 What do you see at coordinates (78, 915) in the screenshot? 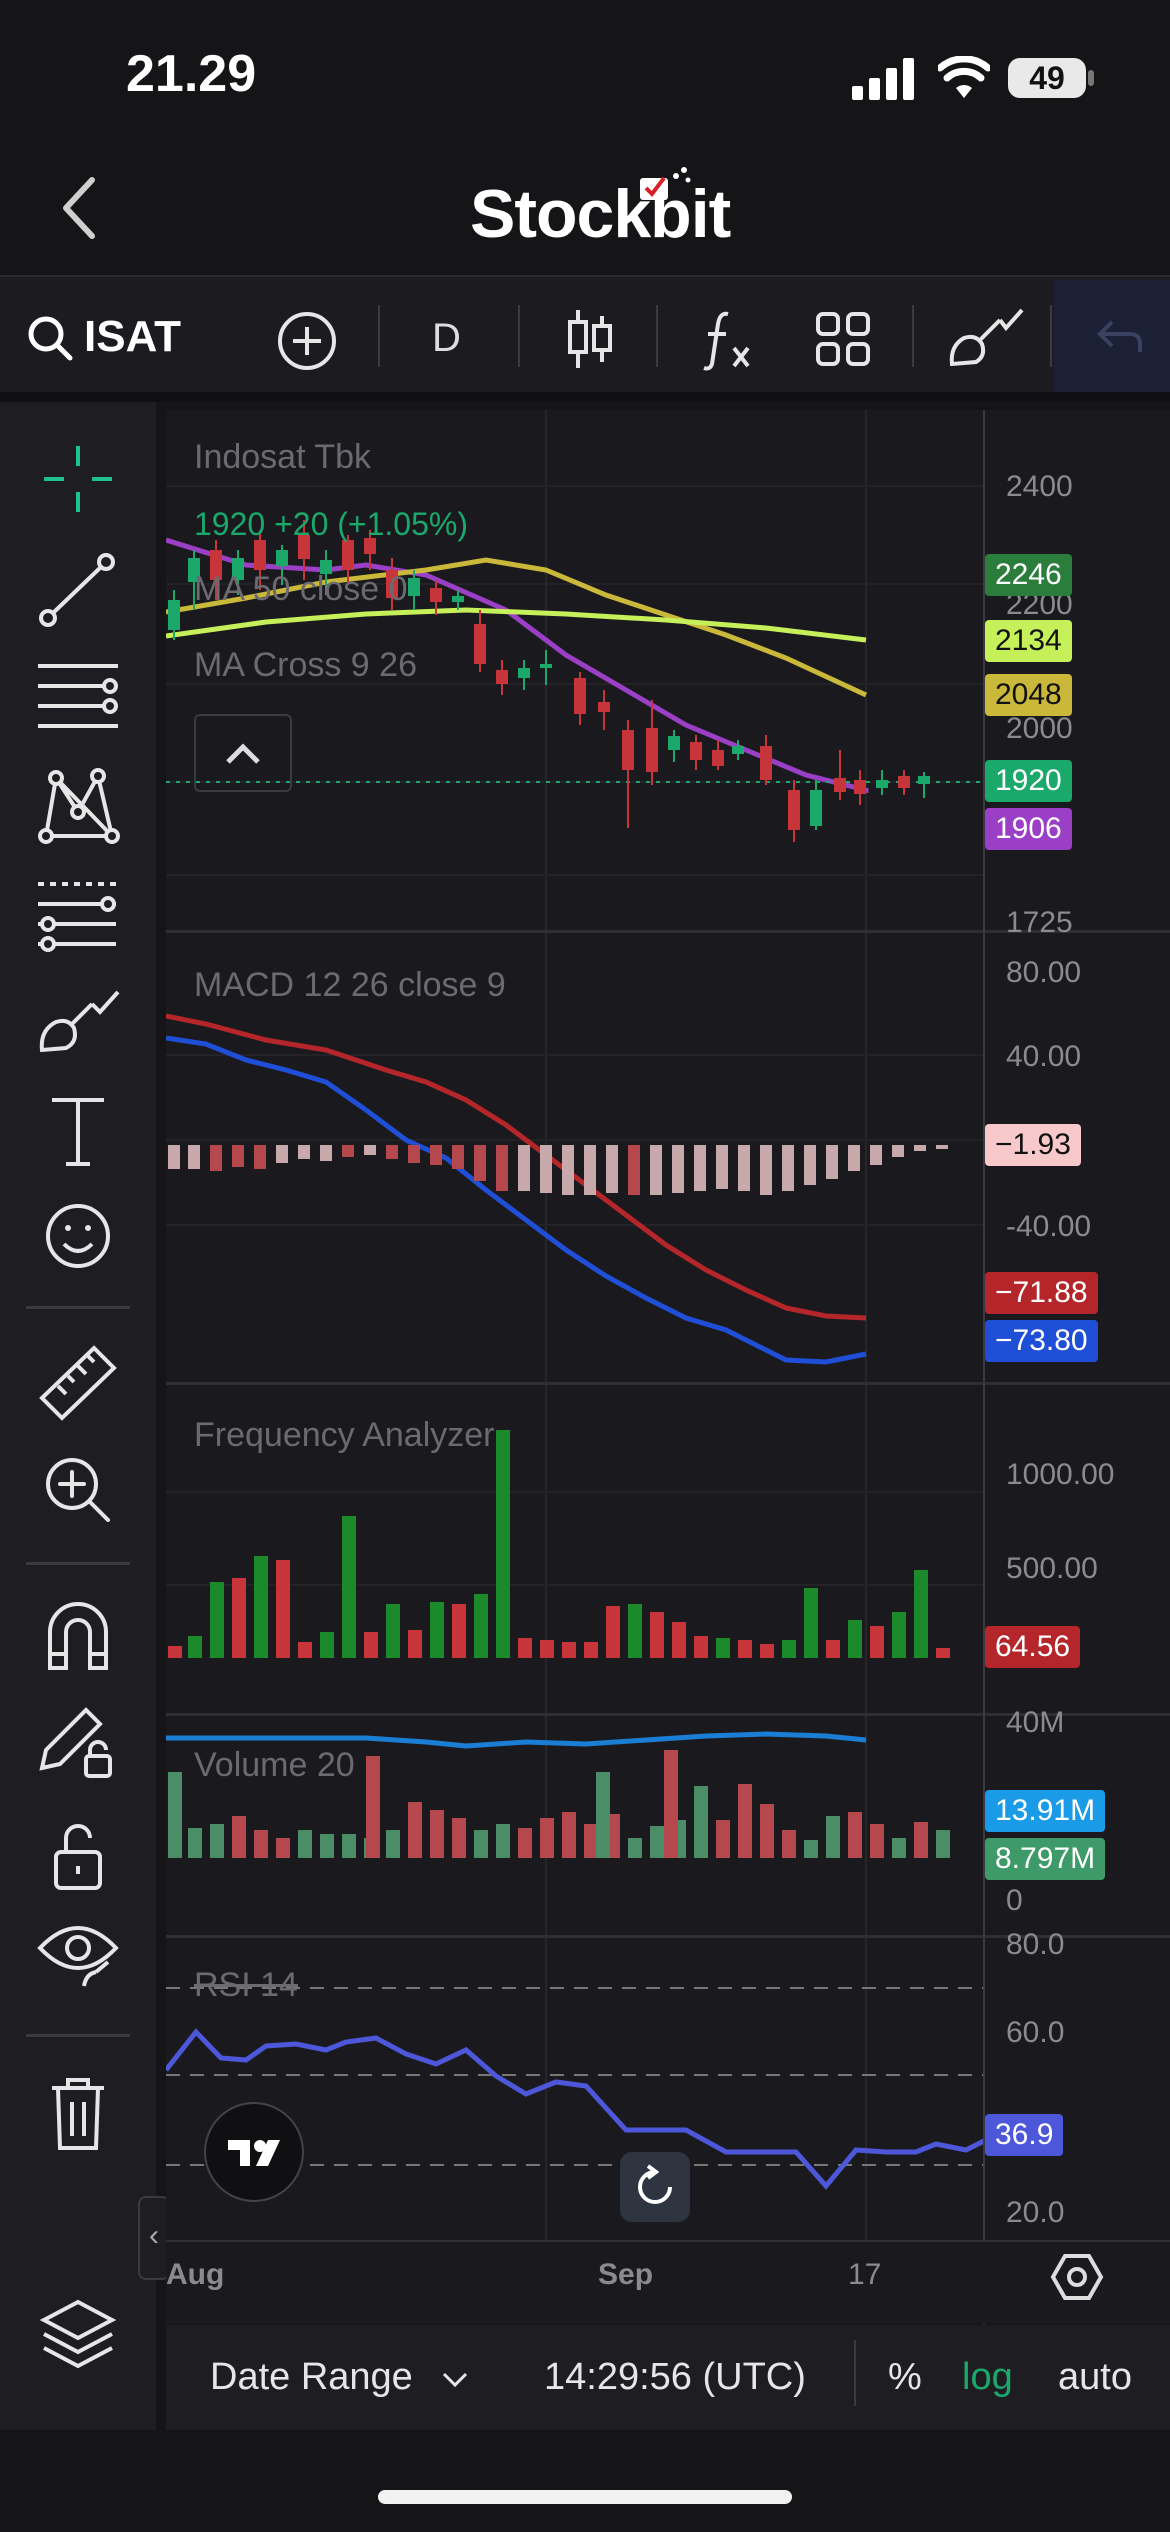
I see `fib-icon` at bounding box center [78, 915].